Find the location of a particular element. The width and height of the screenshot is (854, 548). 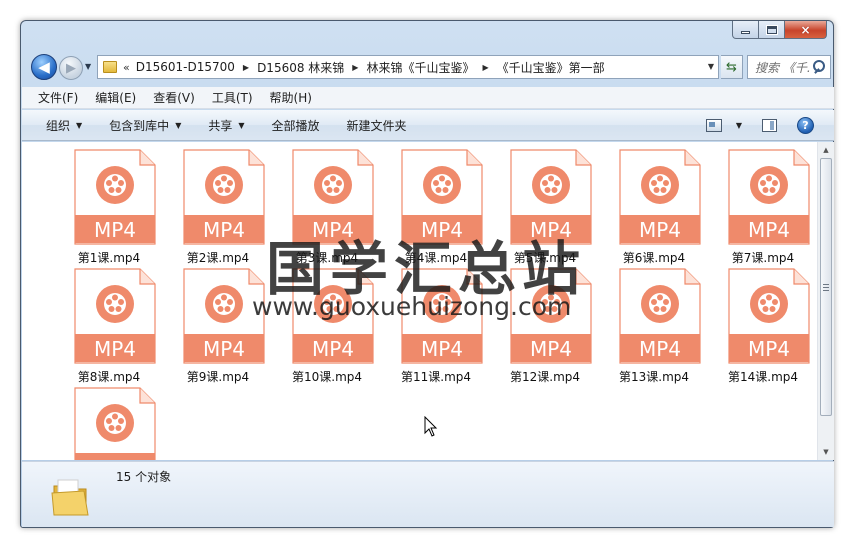

refresh-icon: ⇆ is located at coordinates (731, 67).